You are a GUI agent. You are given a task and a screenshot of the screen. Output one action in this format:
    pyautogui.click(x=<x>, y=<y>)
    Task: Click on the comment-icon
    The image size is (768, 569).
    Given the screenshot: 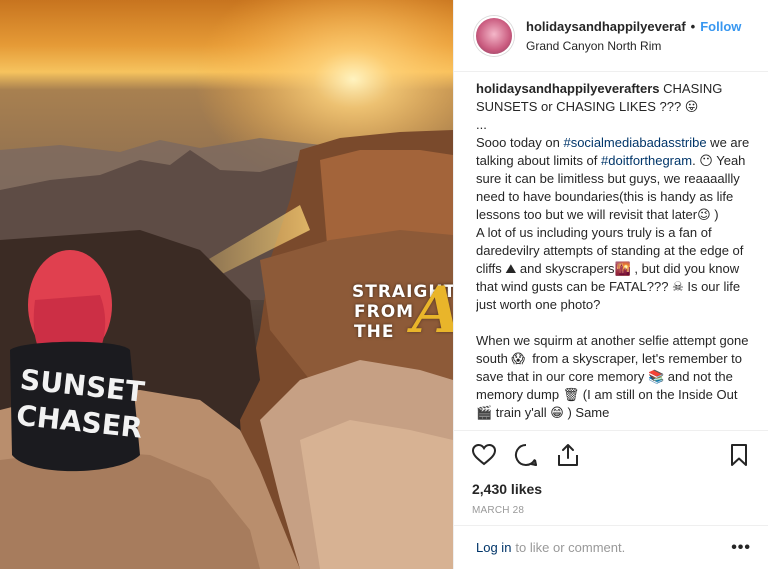 What is the action you would take?
    pyautogui.click(x=526, y=455)
    